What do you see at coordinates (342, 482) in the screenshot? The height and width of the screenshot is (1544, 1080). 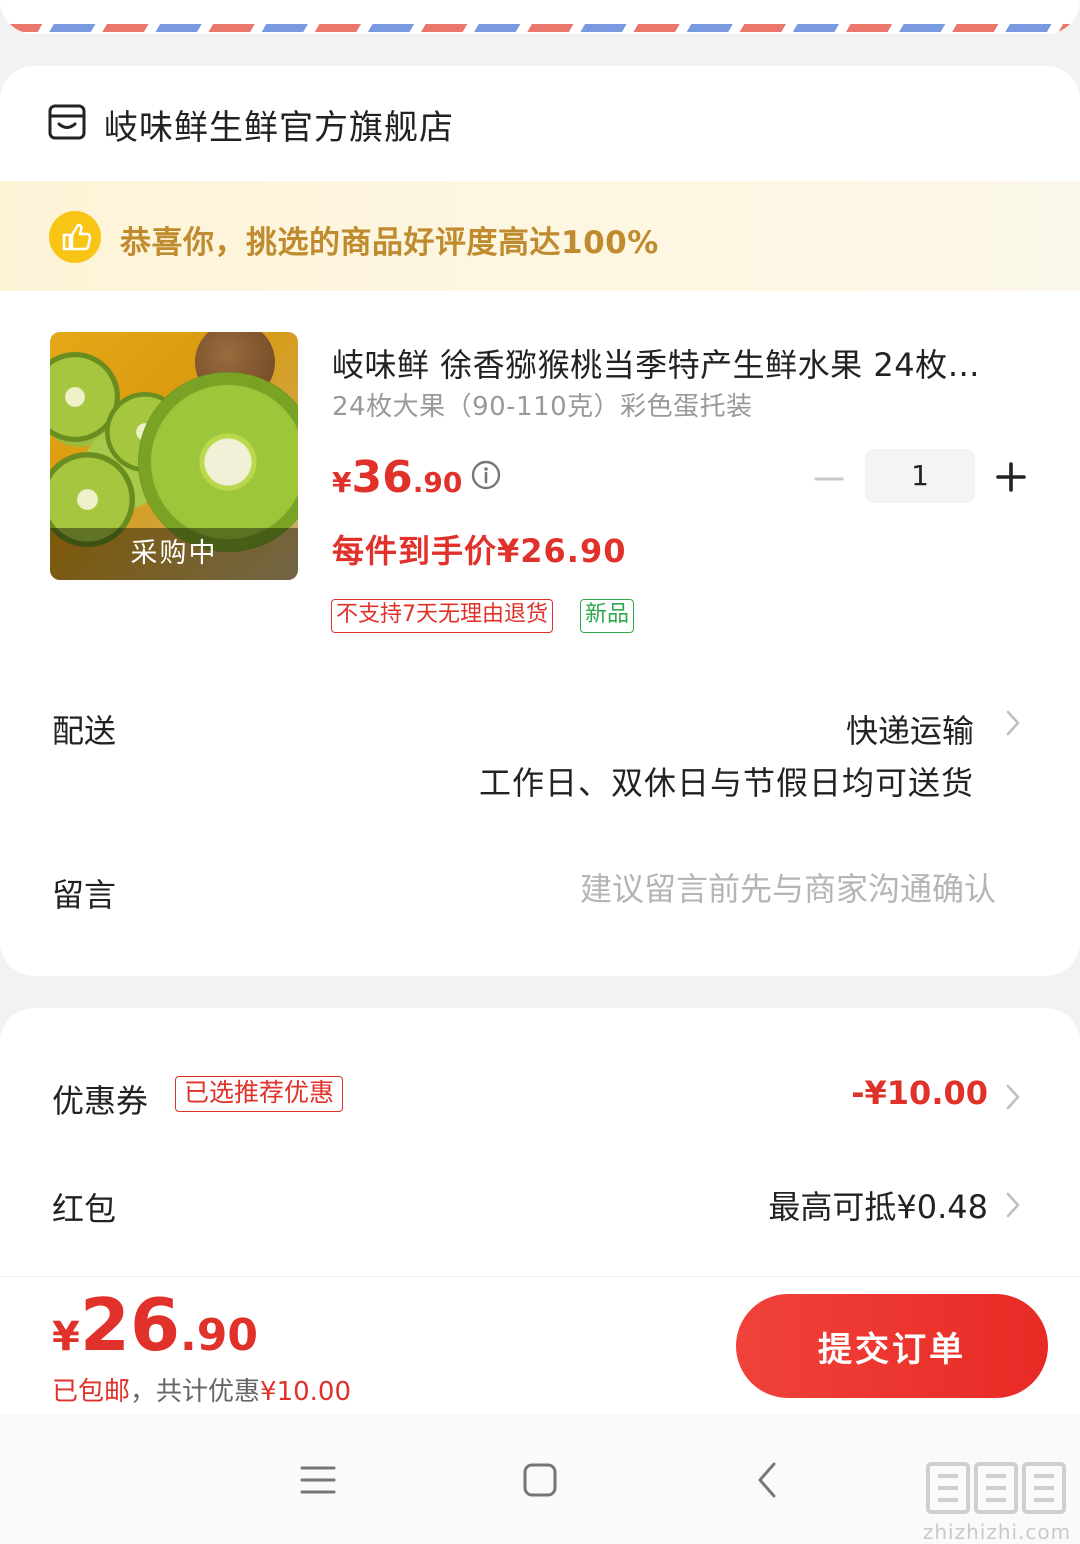 I see `price-symbol: ¥` at bounding box center [342, 482].